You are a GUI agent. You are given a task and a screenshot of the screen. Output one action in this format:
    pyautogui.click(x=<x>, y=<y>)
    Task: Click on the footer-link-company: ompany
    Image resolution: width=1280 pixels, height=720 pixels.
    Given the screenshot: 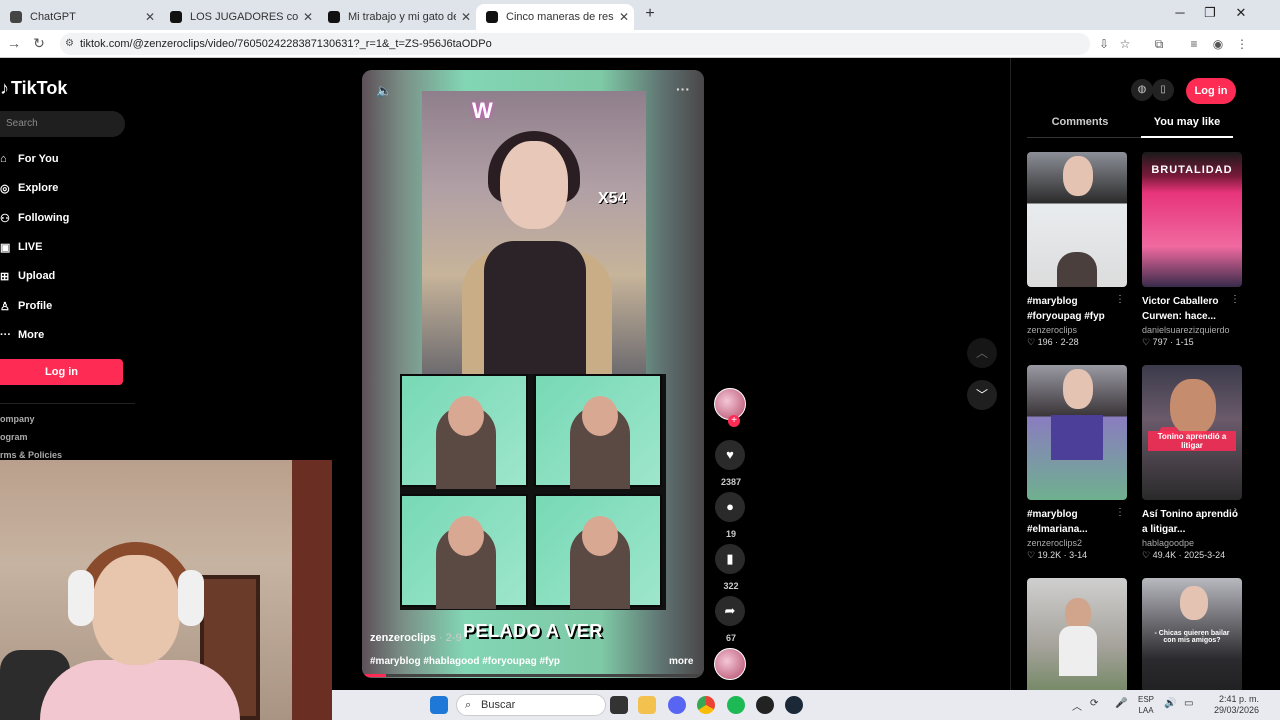 What is the action you would take?
    pyautogui.click(x=17, y=419)
    